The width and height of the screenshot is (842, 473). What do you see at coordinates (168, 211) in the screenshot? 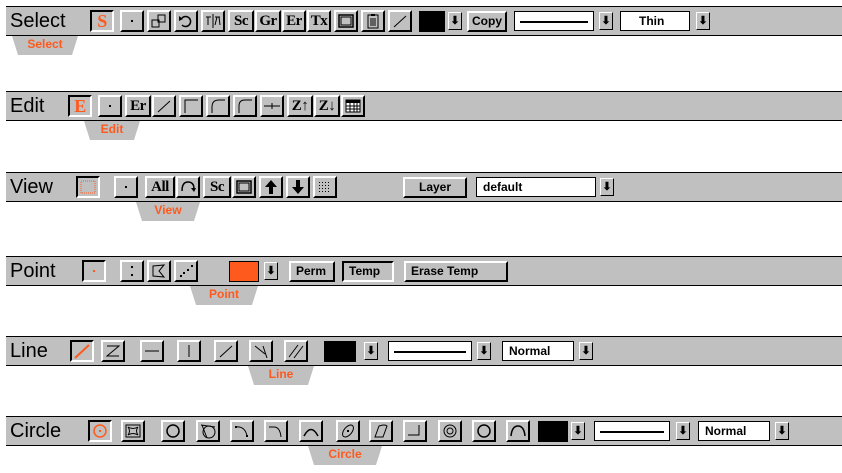
I see `view-tab: View` at bounding box center [168, 211].